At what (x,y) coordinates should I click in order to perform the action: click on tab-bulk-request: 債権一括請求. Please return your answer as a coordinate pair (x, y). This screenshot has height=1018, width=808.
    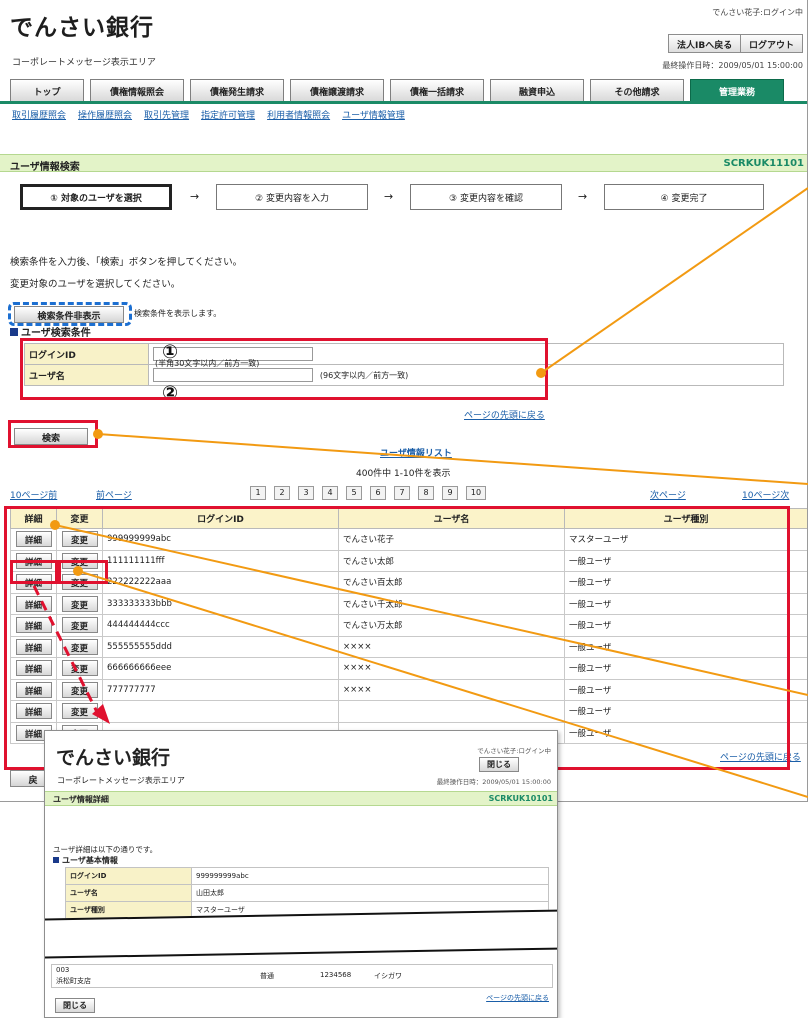
    Looking at the image, I should click on (437, 90).